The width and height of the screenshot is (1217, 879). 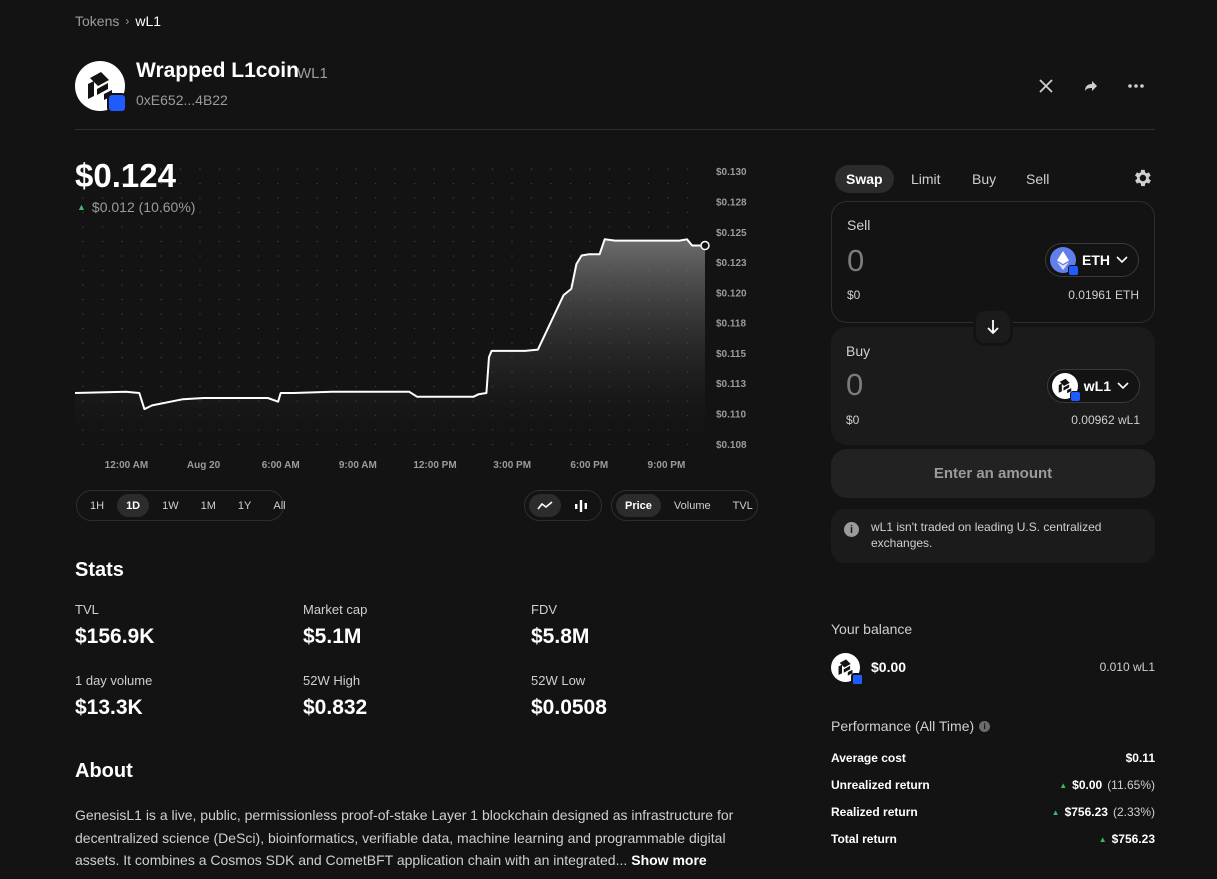 What do you see at coordinates (731, 293) in the screenshot?
I see `y-tick-label: $0.120` at bounding box center [731, 293].